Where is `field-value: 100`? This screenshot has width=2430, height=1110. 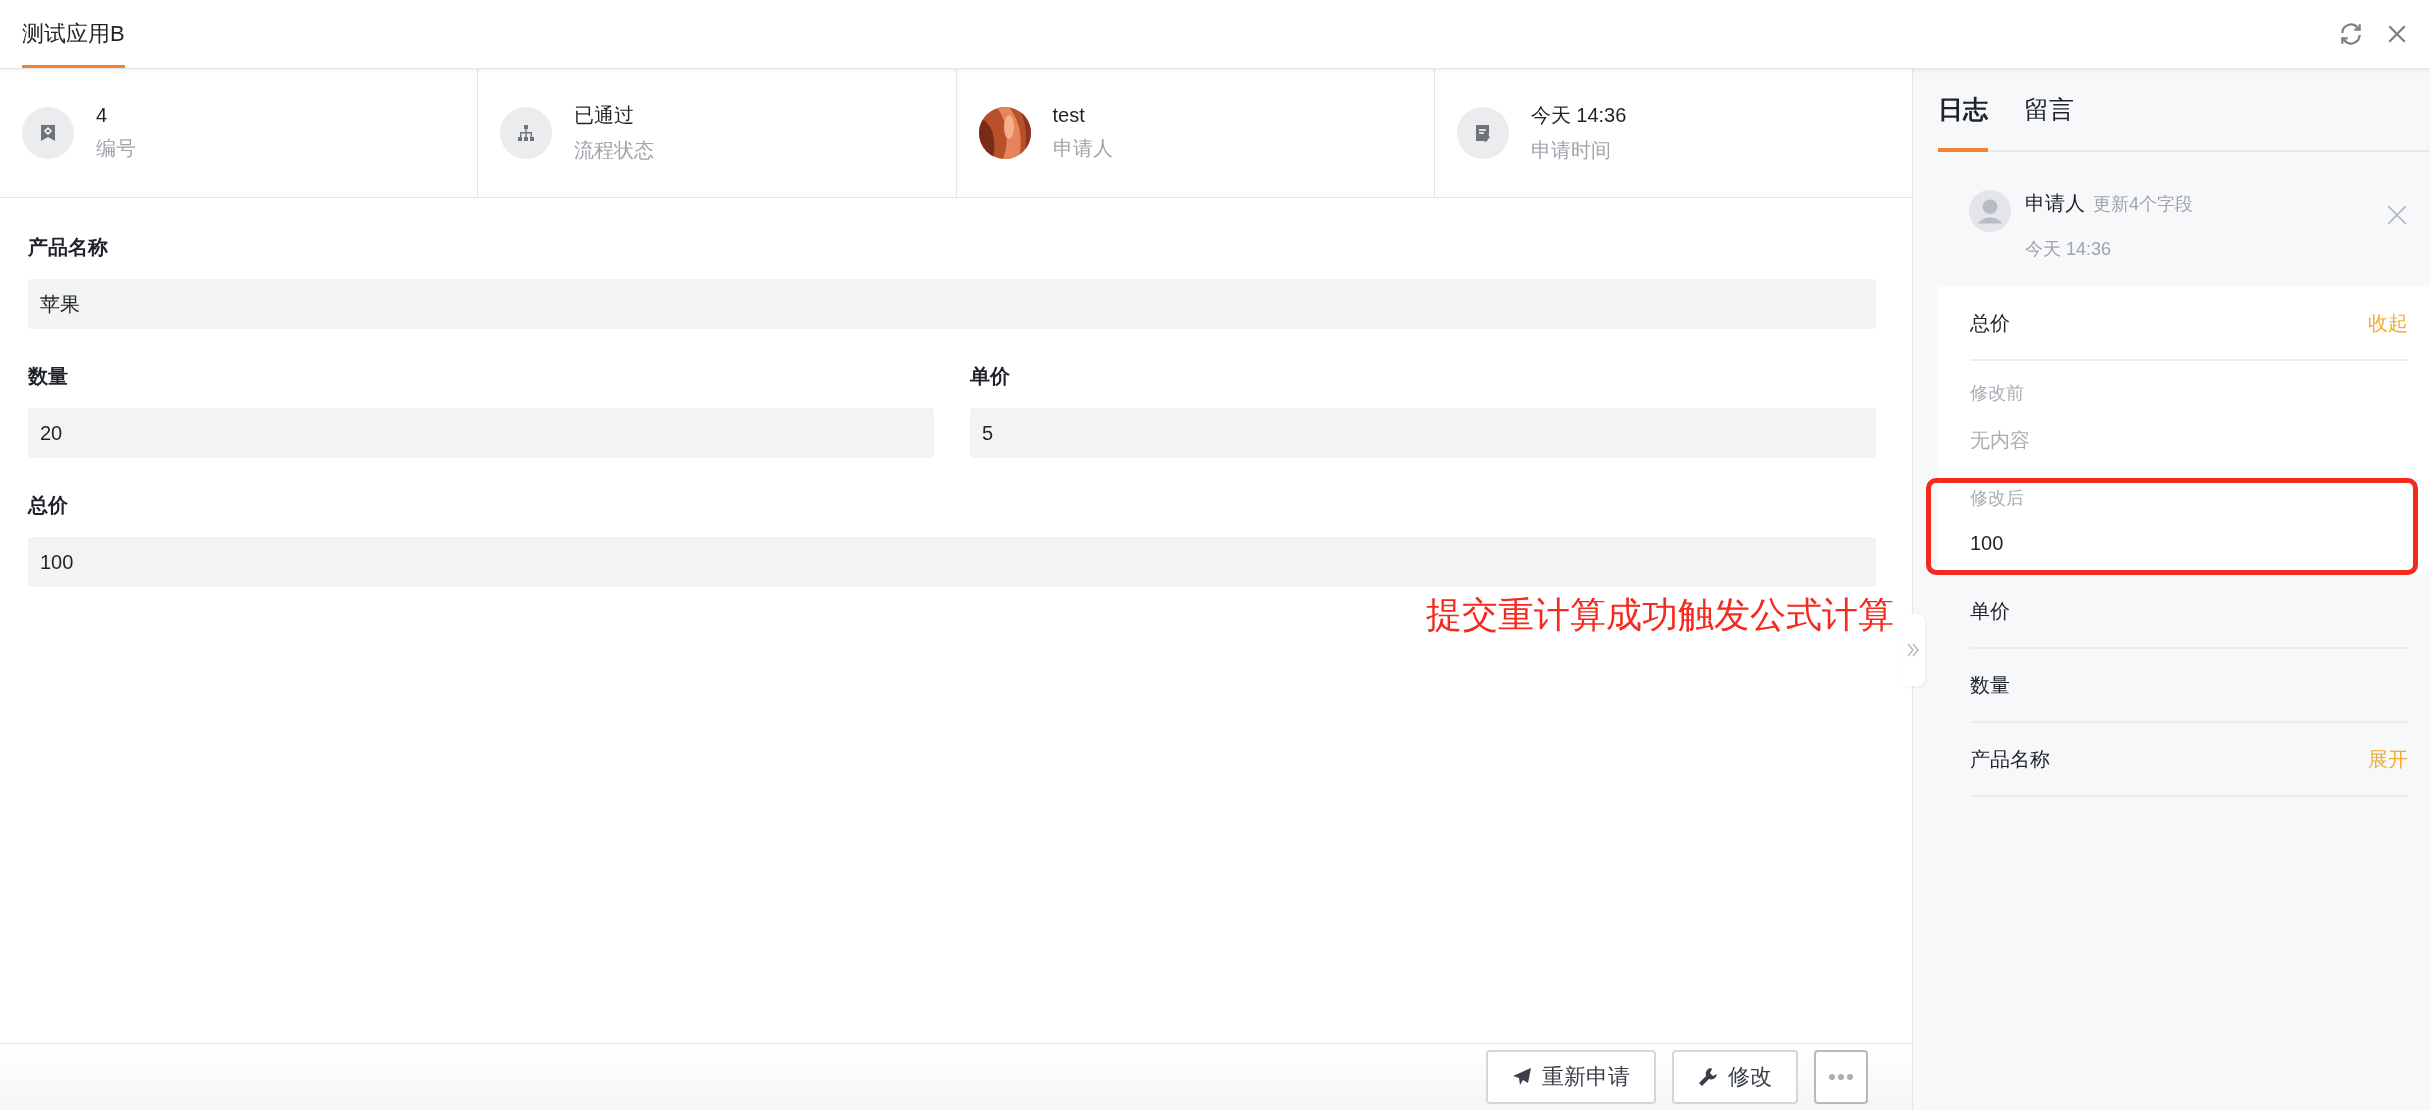
field-value: 100 is located at coordinates (952, 562).